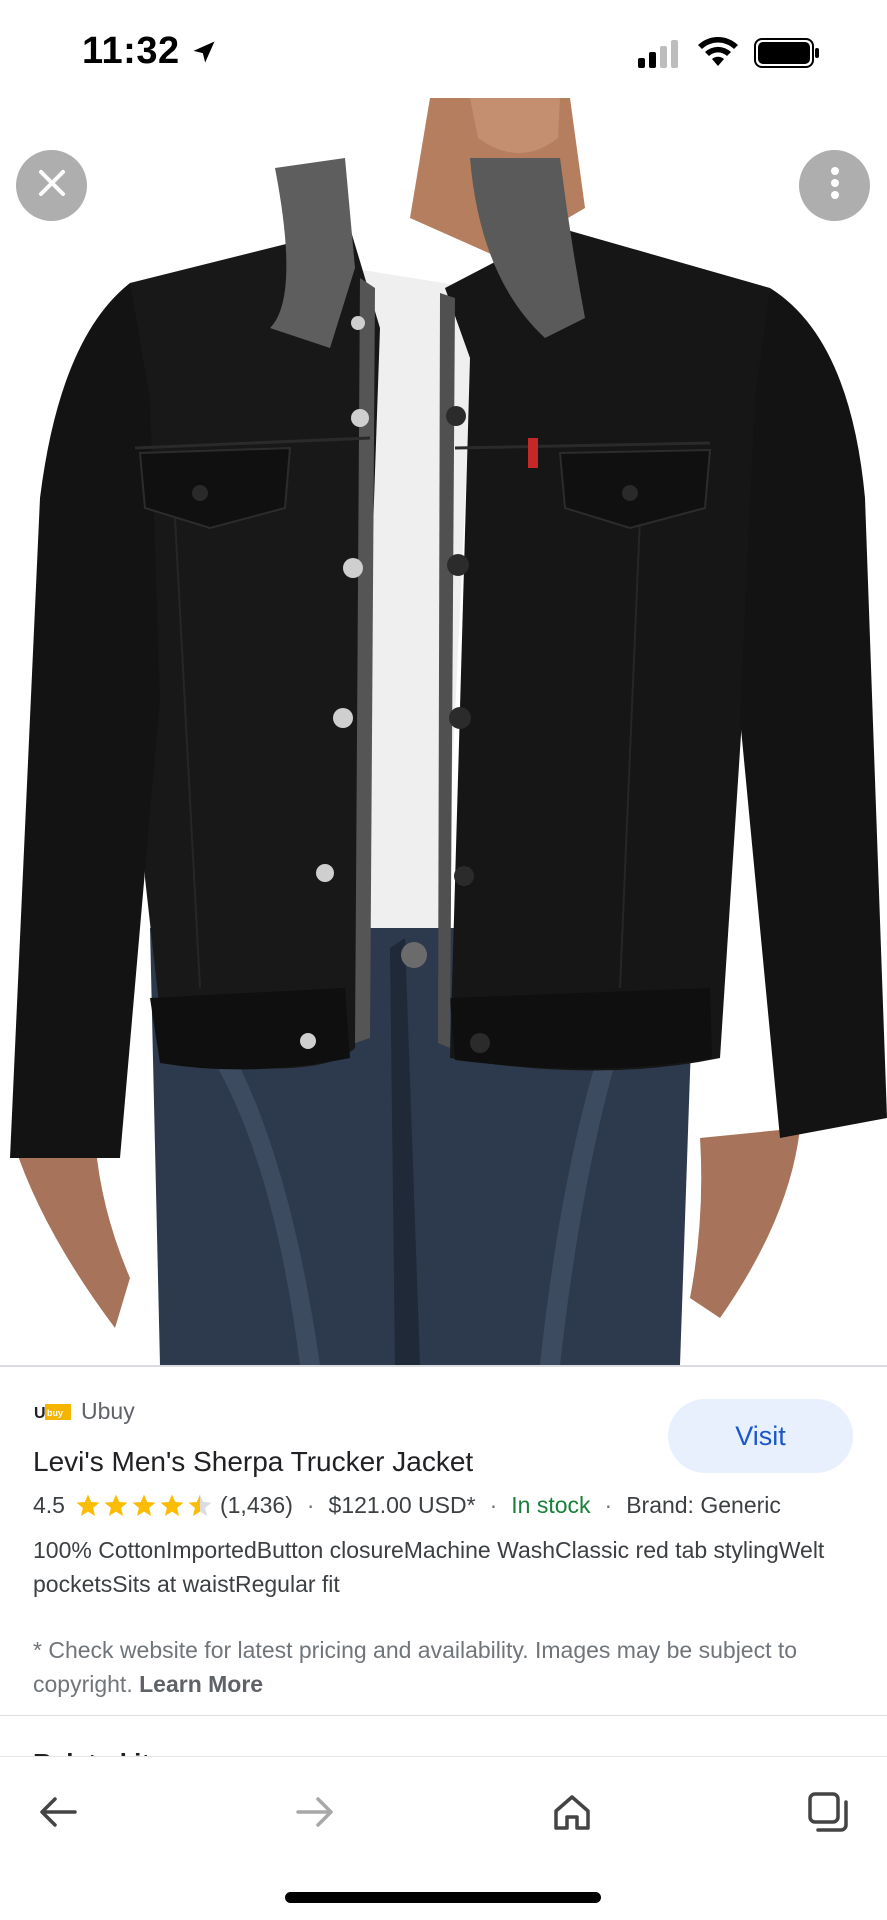 The image size is (887, 1920). I want to click on close-button, so click(51, 185).